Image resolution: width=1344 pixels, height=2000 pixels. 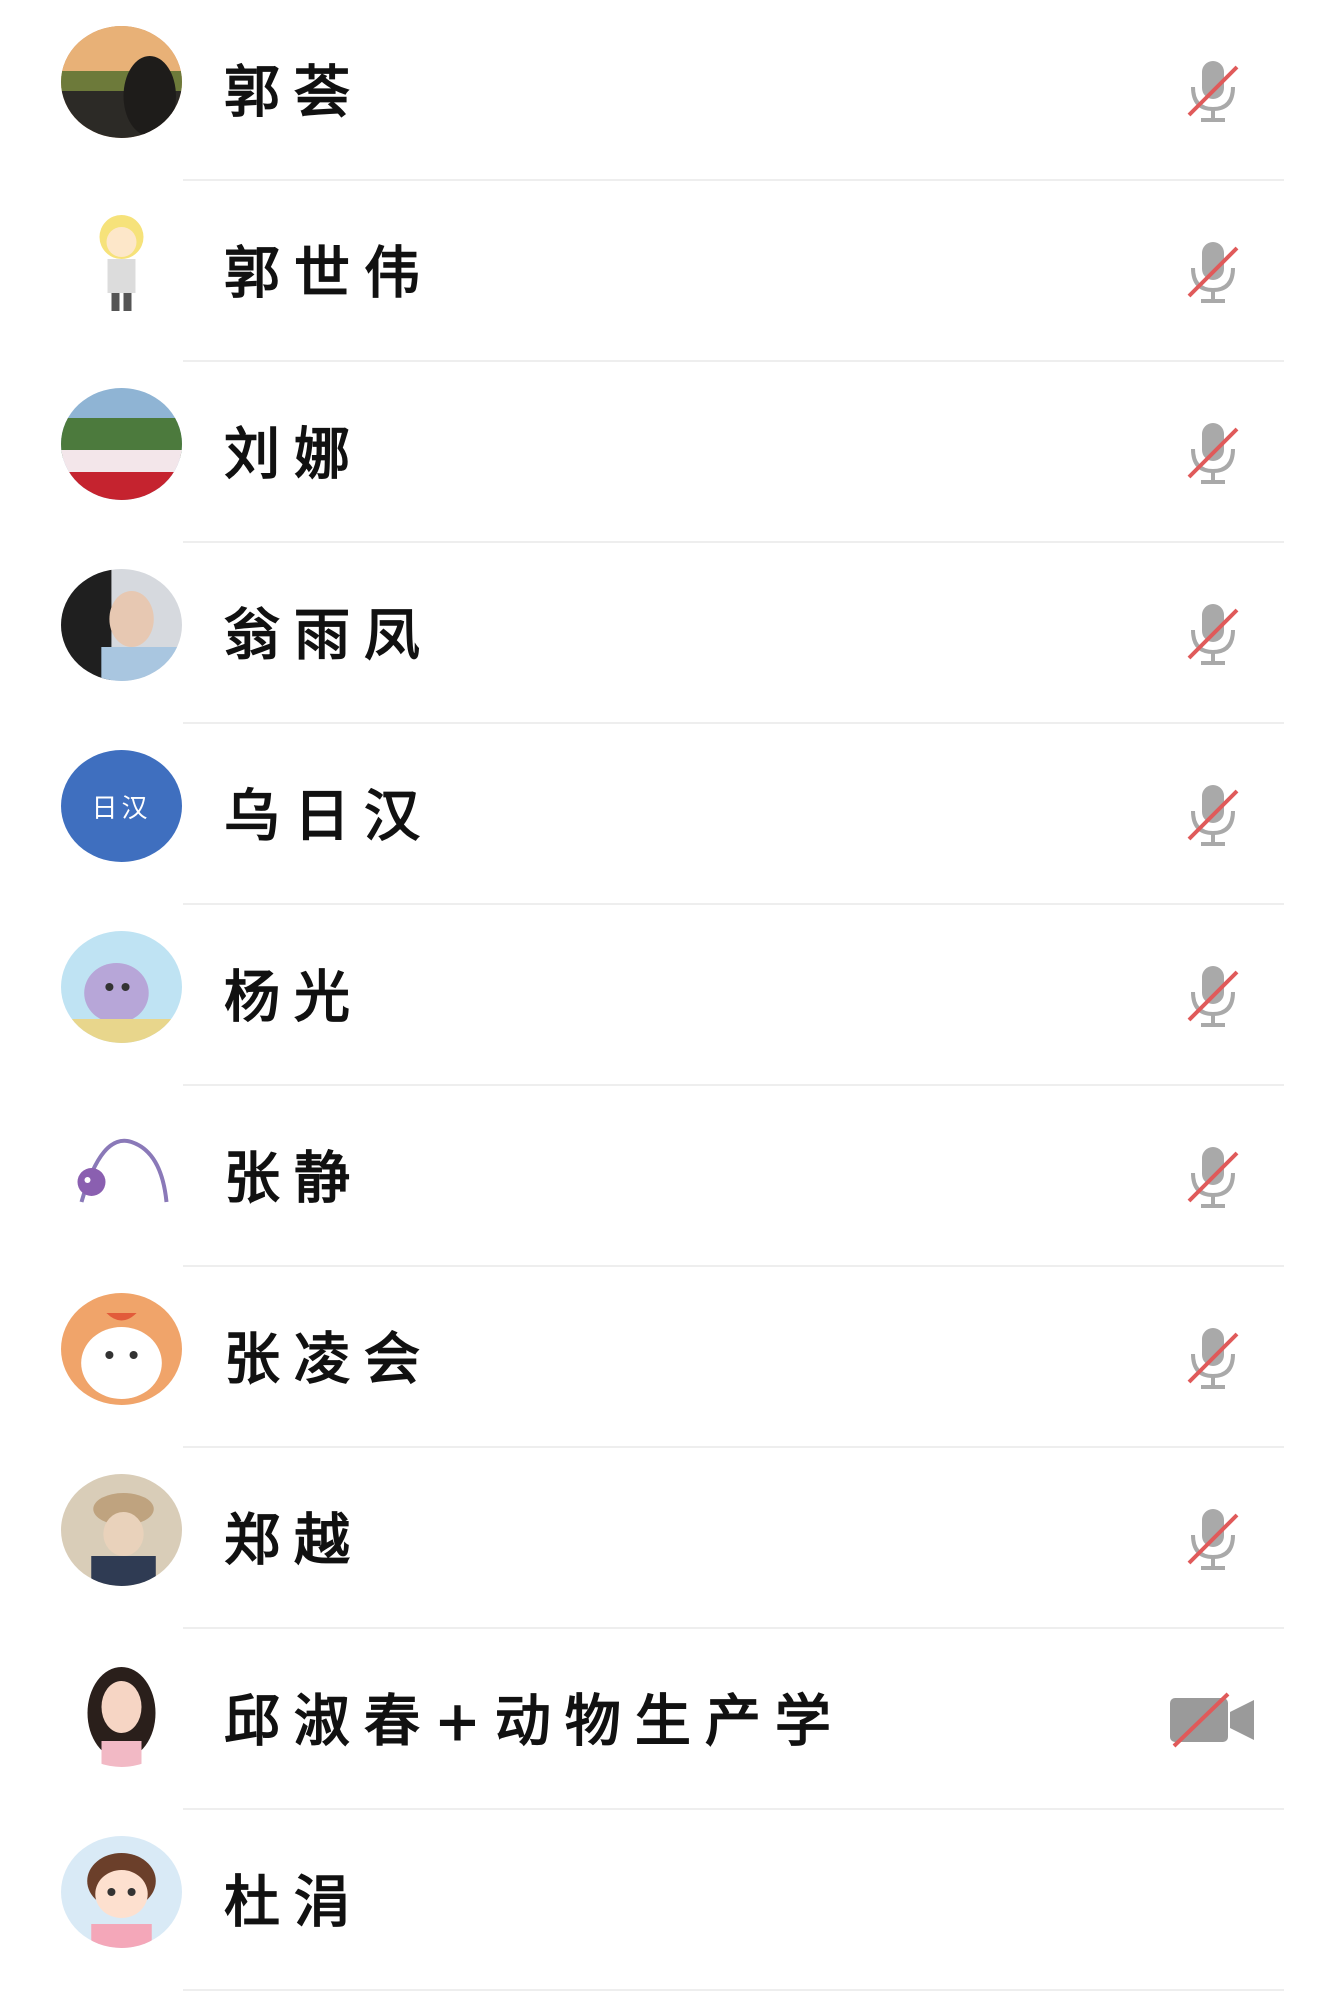 What do you see at coordinates (672, 271) in the screenshot?
I see `participant-row: 郭世伟` at bounding box center [672, 271].